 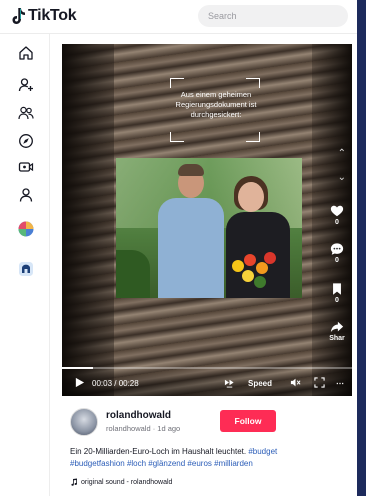 What do you see at coordinates (340, 383) in the screenshot?
I see `more-options-icon: ⋯` at bounding box center [340, 383].